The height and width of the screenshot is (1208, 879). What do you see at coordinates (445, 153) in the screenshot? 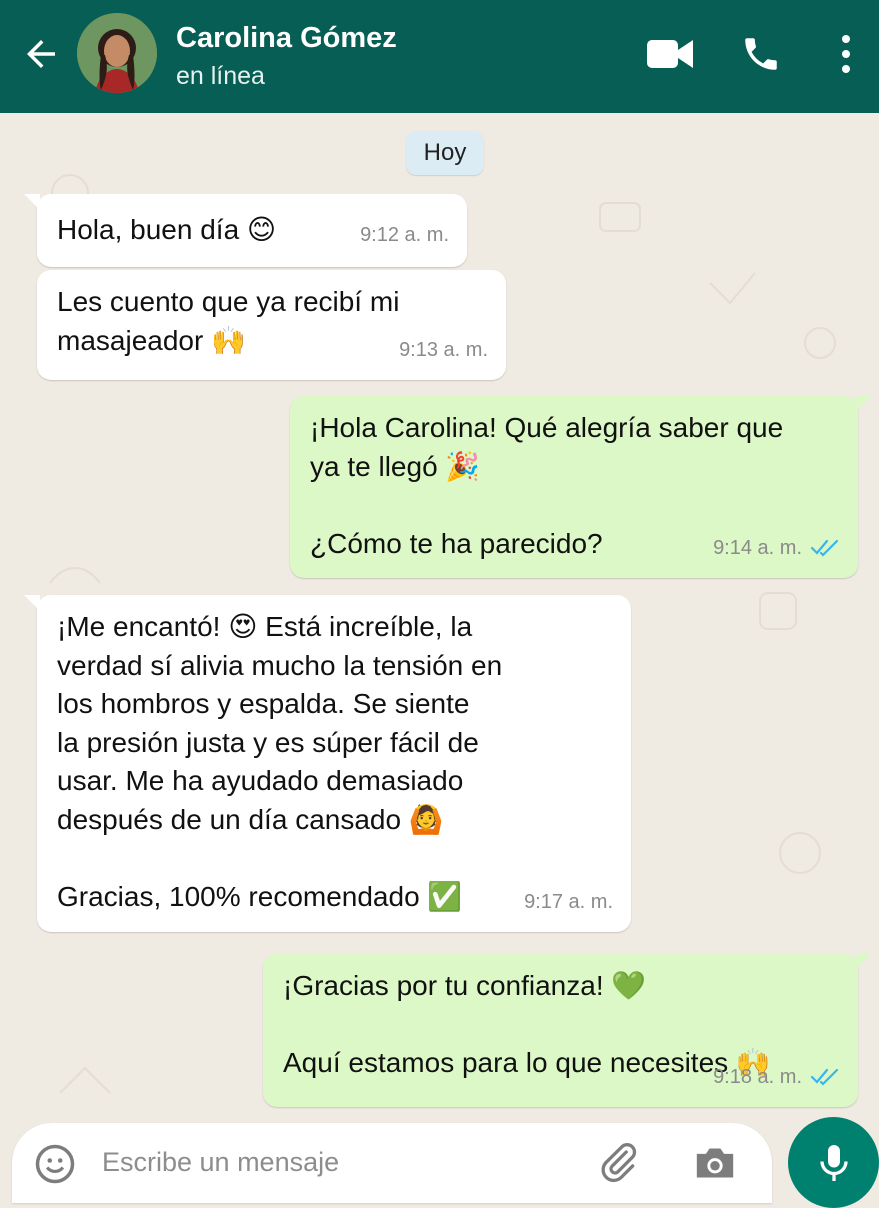
I see `date-chip: Hoy` at bounding box center [445, 153].